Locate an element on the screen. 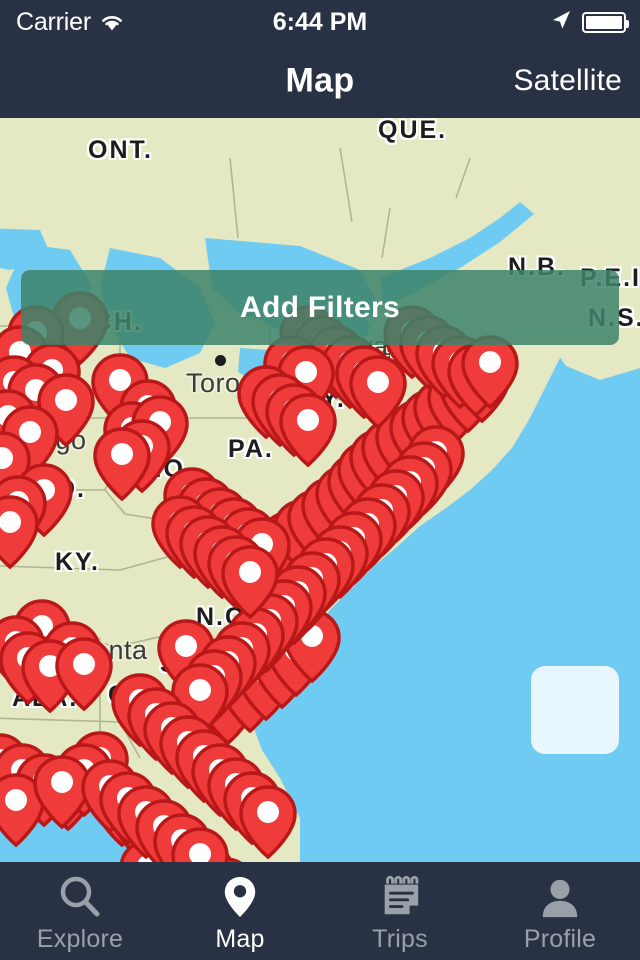 This screenshot has height=960, width=640. tab-label-explore: Explore is located at coordinates (80, 939).